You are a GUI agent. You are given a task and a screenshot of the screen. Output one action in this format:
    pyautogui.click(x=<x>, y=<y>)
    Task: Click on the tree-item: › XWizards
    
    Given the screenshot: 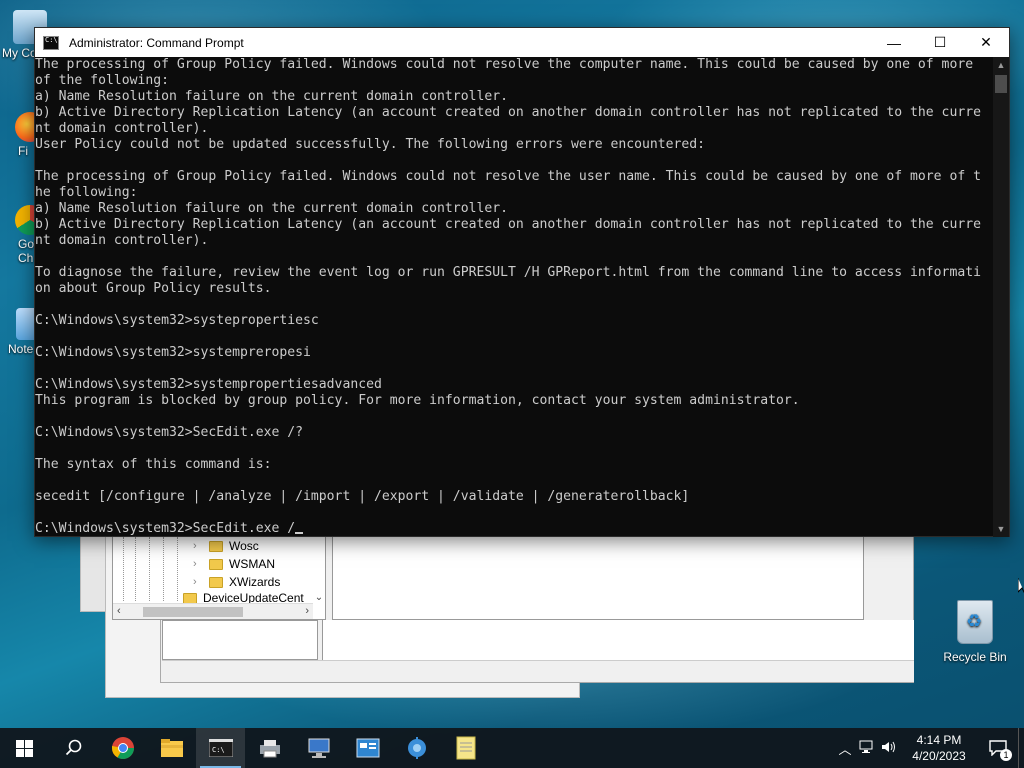 What is the action you would take?
    pyautogui.click(x=236, y=582)
    